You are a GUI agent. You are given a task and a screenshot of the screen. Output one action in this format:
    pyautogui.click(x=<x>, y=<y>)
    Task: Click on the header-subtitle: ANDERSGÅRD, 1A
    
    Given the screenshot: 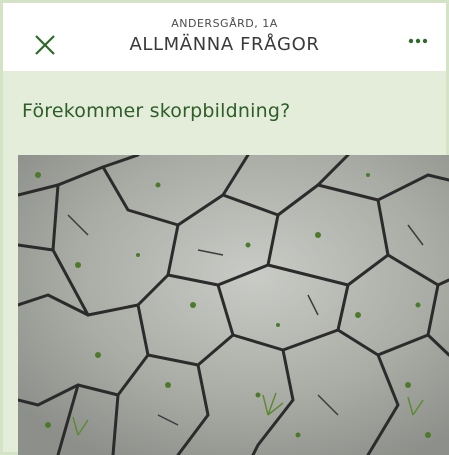 What is the action you would take?
    pyautogui.click(x=224, y=23)
    